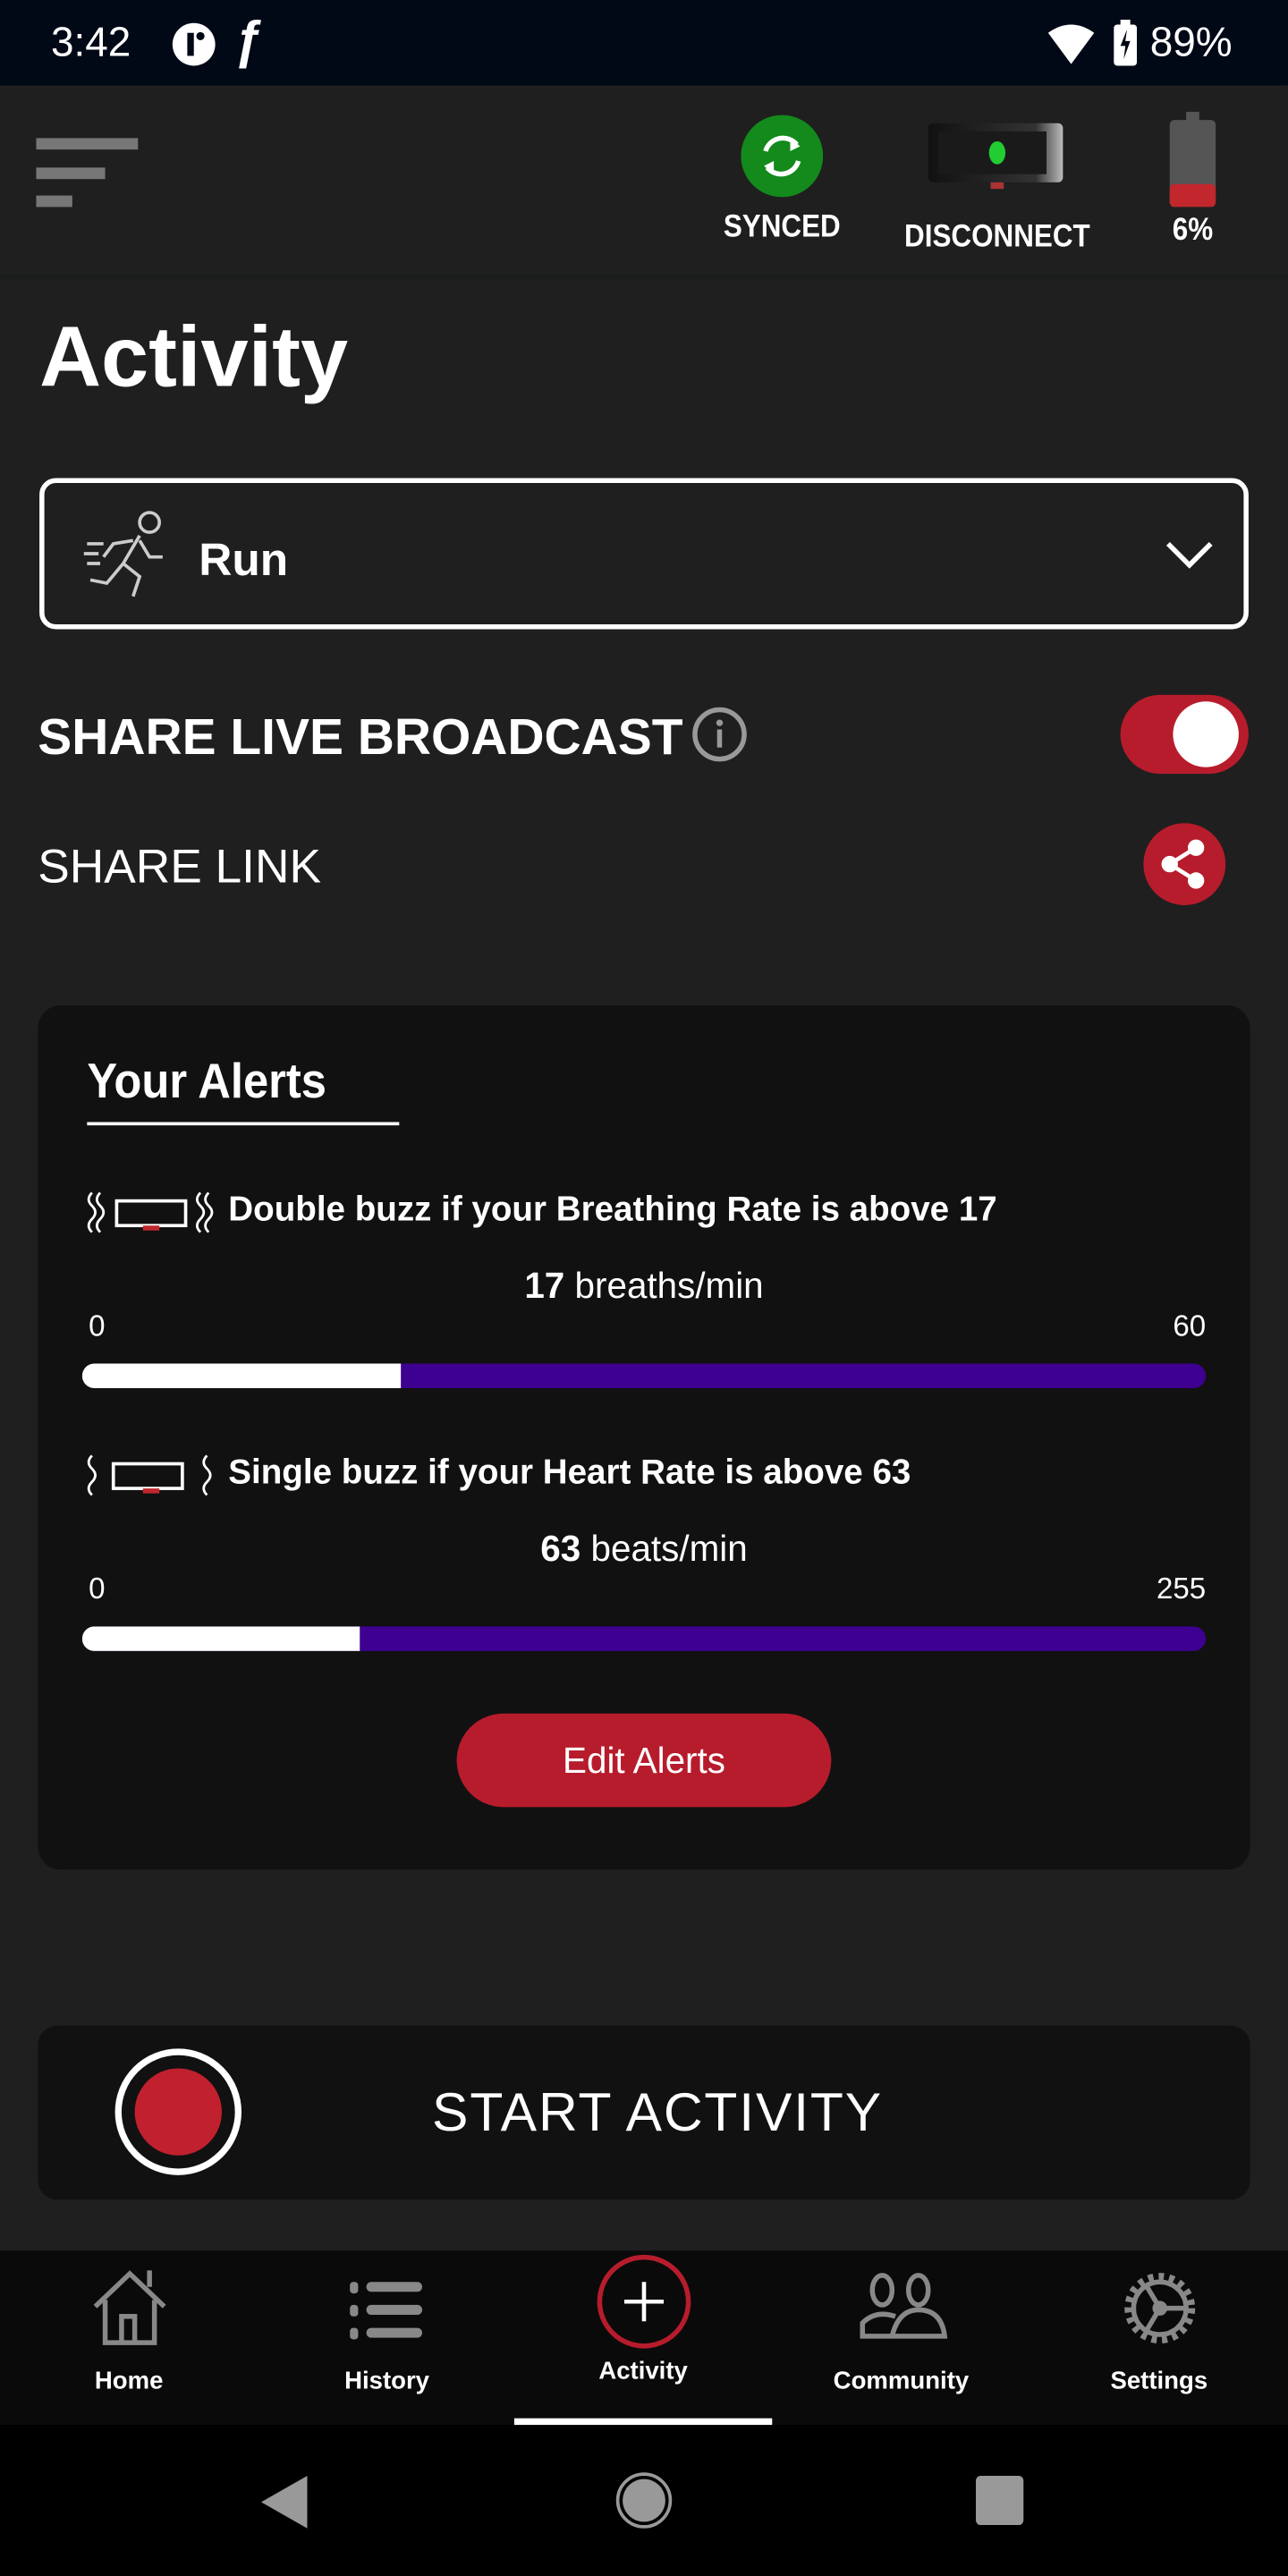  I want to click on system-nav-bar, so click(644, 2500).